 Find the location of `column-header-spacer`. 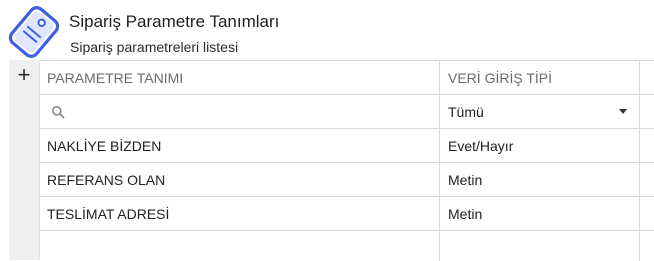

column-header-spacer is located at coordinates (647, 77).